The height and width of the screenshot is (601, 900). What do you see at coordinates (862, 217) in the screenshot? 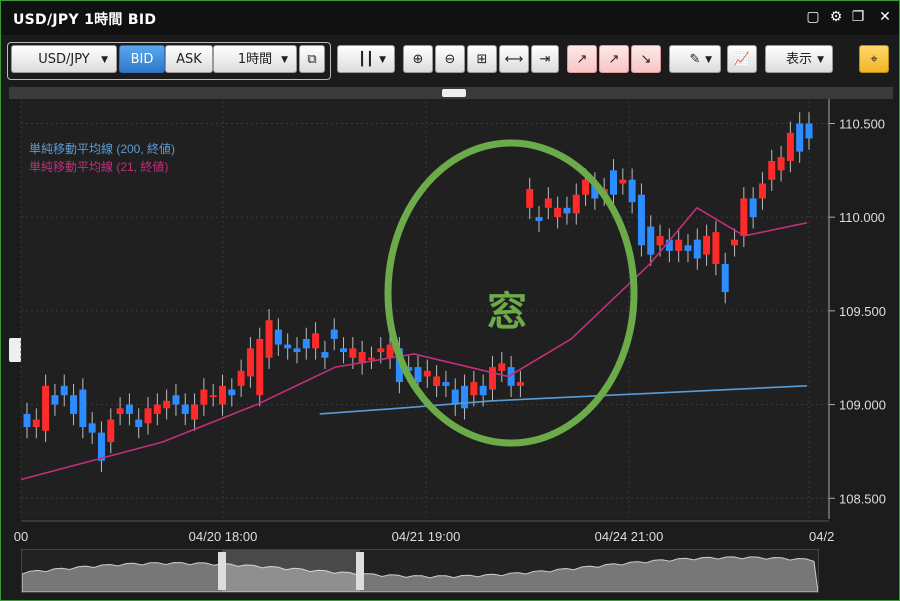
I see `y-tick-label: 110.000` at bounding box center [862, 217].